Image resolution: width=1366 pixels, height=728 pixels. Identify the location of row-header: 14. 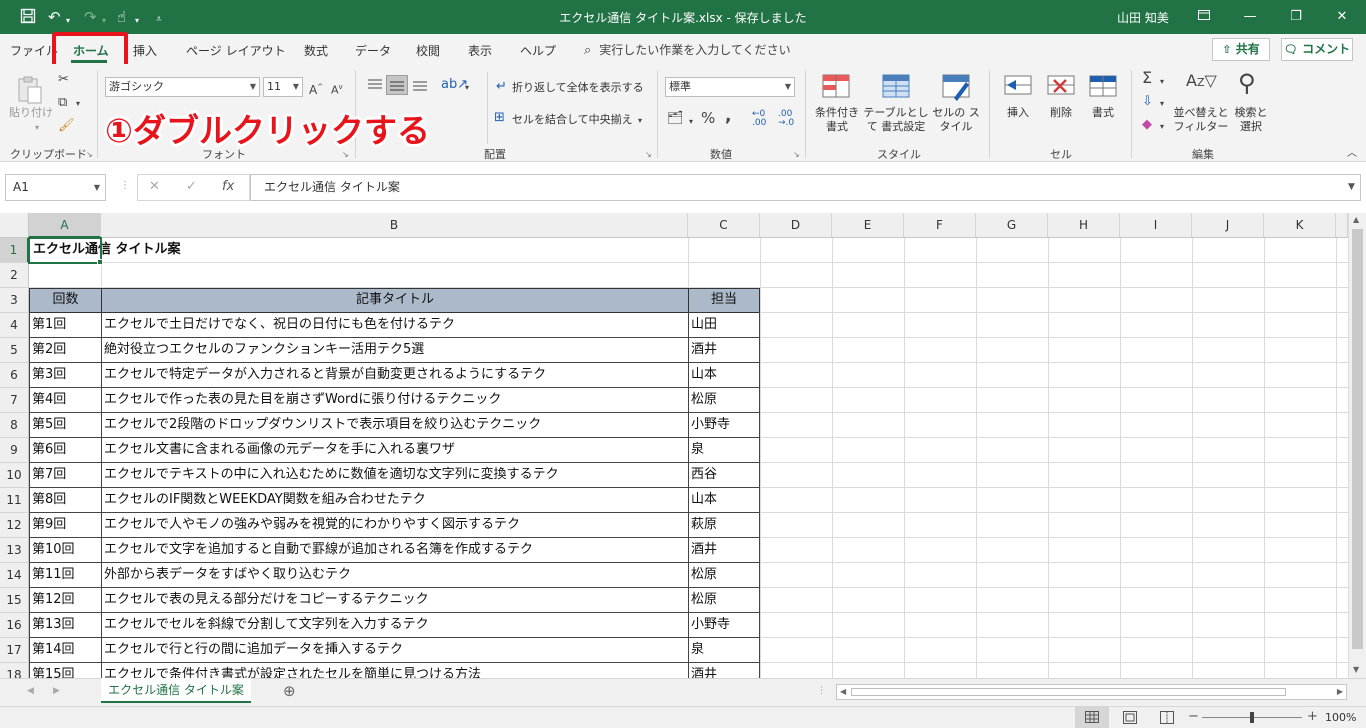
(14, 575).